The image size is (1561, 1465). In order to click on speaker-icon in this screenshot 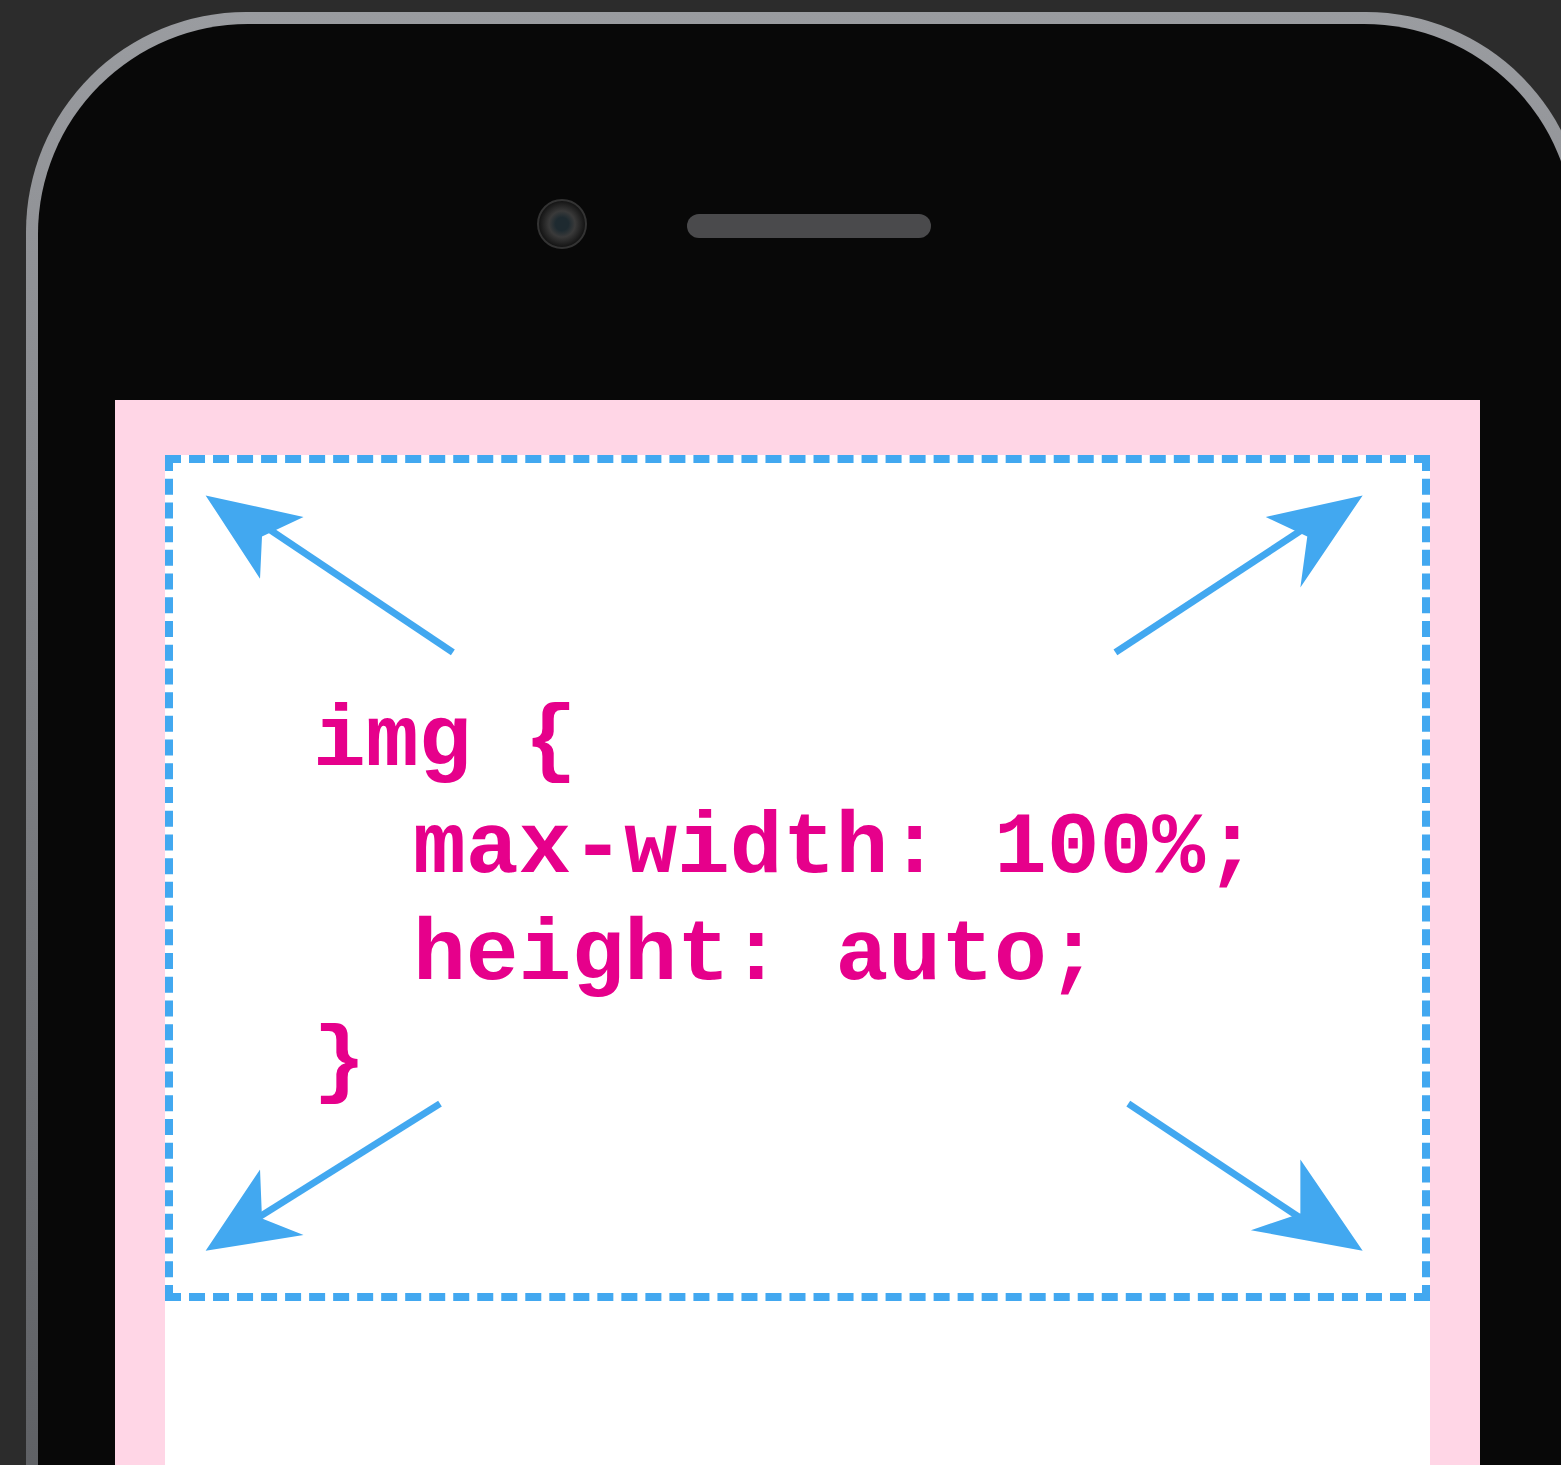, I will do `click(809, 226)`.